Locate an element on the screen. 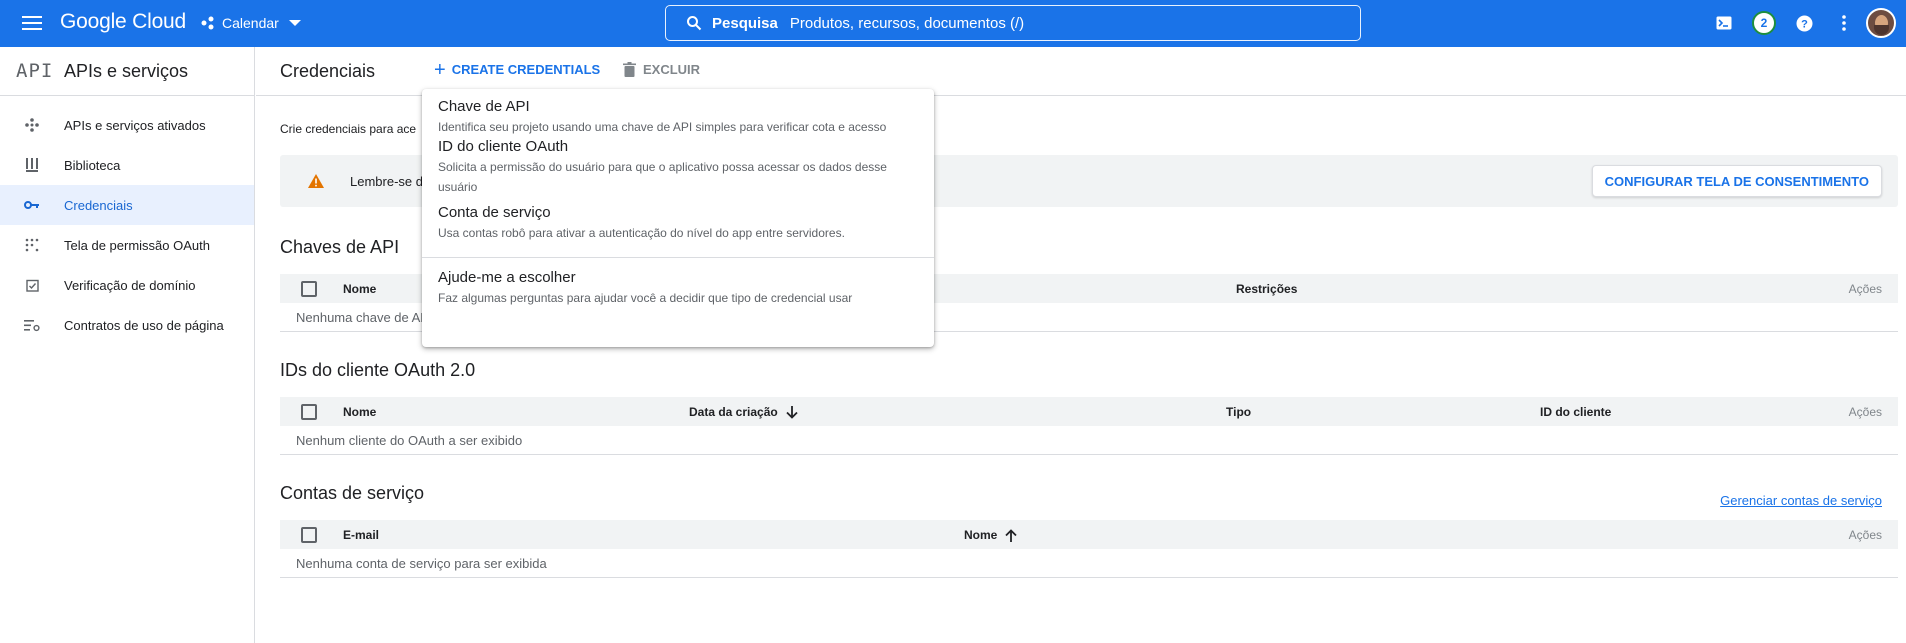 The image size is (1906, 643). page-title: Credenciais is located at coordinates (328, 71).